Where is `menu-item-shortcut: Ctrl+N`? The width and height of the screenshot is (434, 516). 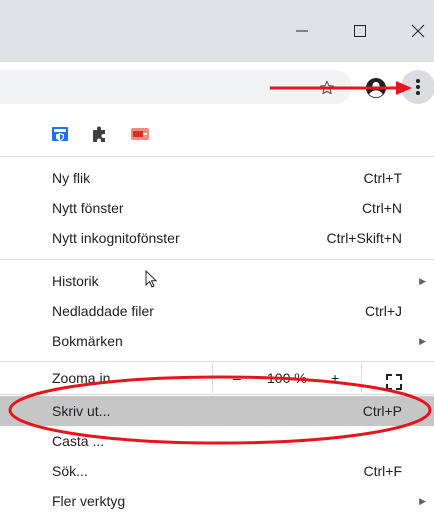
menu-item-shortcut: Ctrl+N is located at coordinates (381, 208).